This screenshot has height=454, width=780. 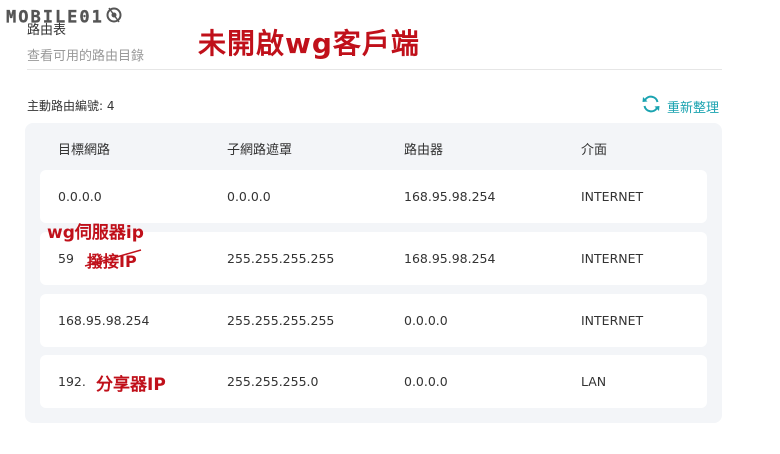 What do you see at coordinates (249, 196) in the screenshot?
I see `cell-subnet-mask: 0.0.0.0` at bounding box center [249, 196].